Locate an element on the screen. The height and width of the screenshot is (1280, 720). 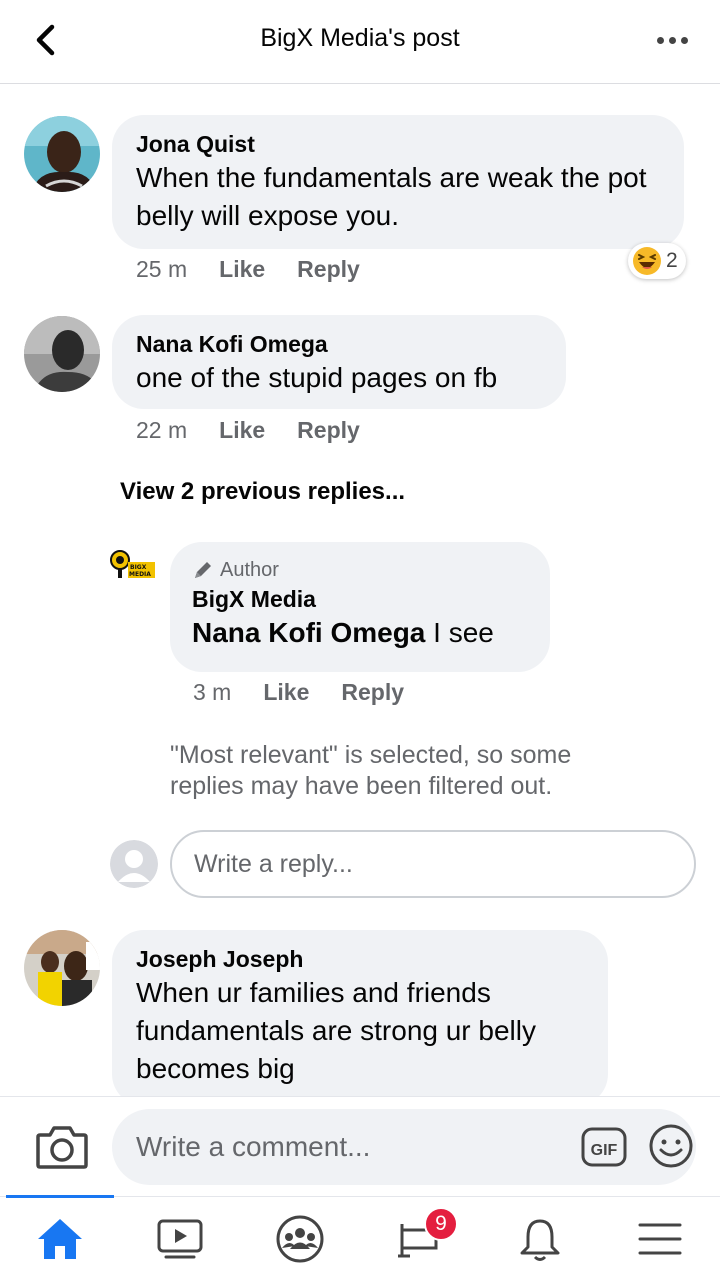
smiley-icon is located at coordinates (671, 1146).